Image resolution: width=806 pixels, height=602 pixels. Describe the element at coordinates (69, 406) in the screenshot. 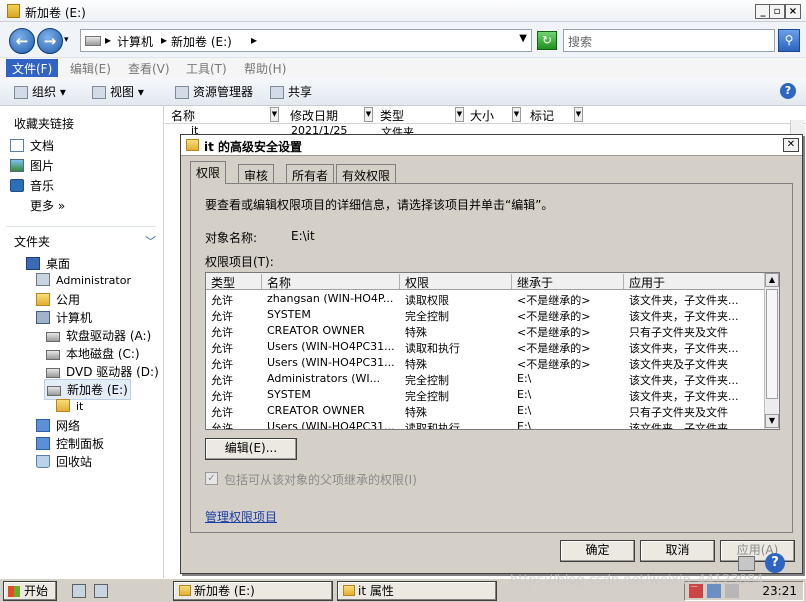

I see `tree-folder-it: it` at that location.